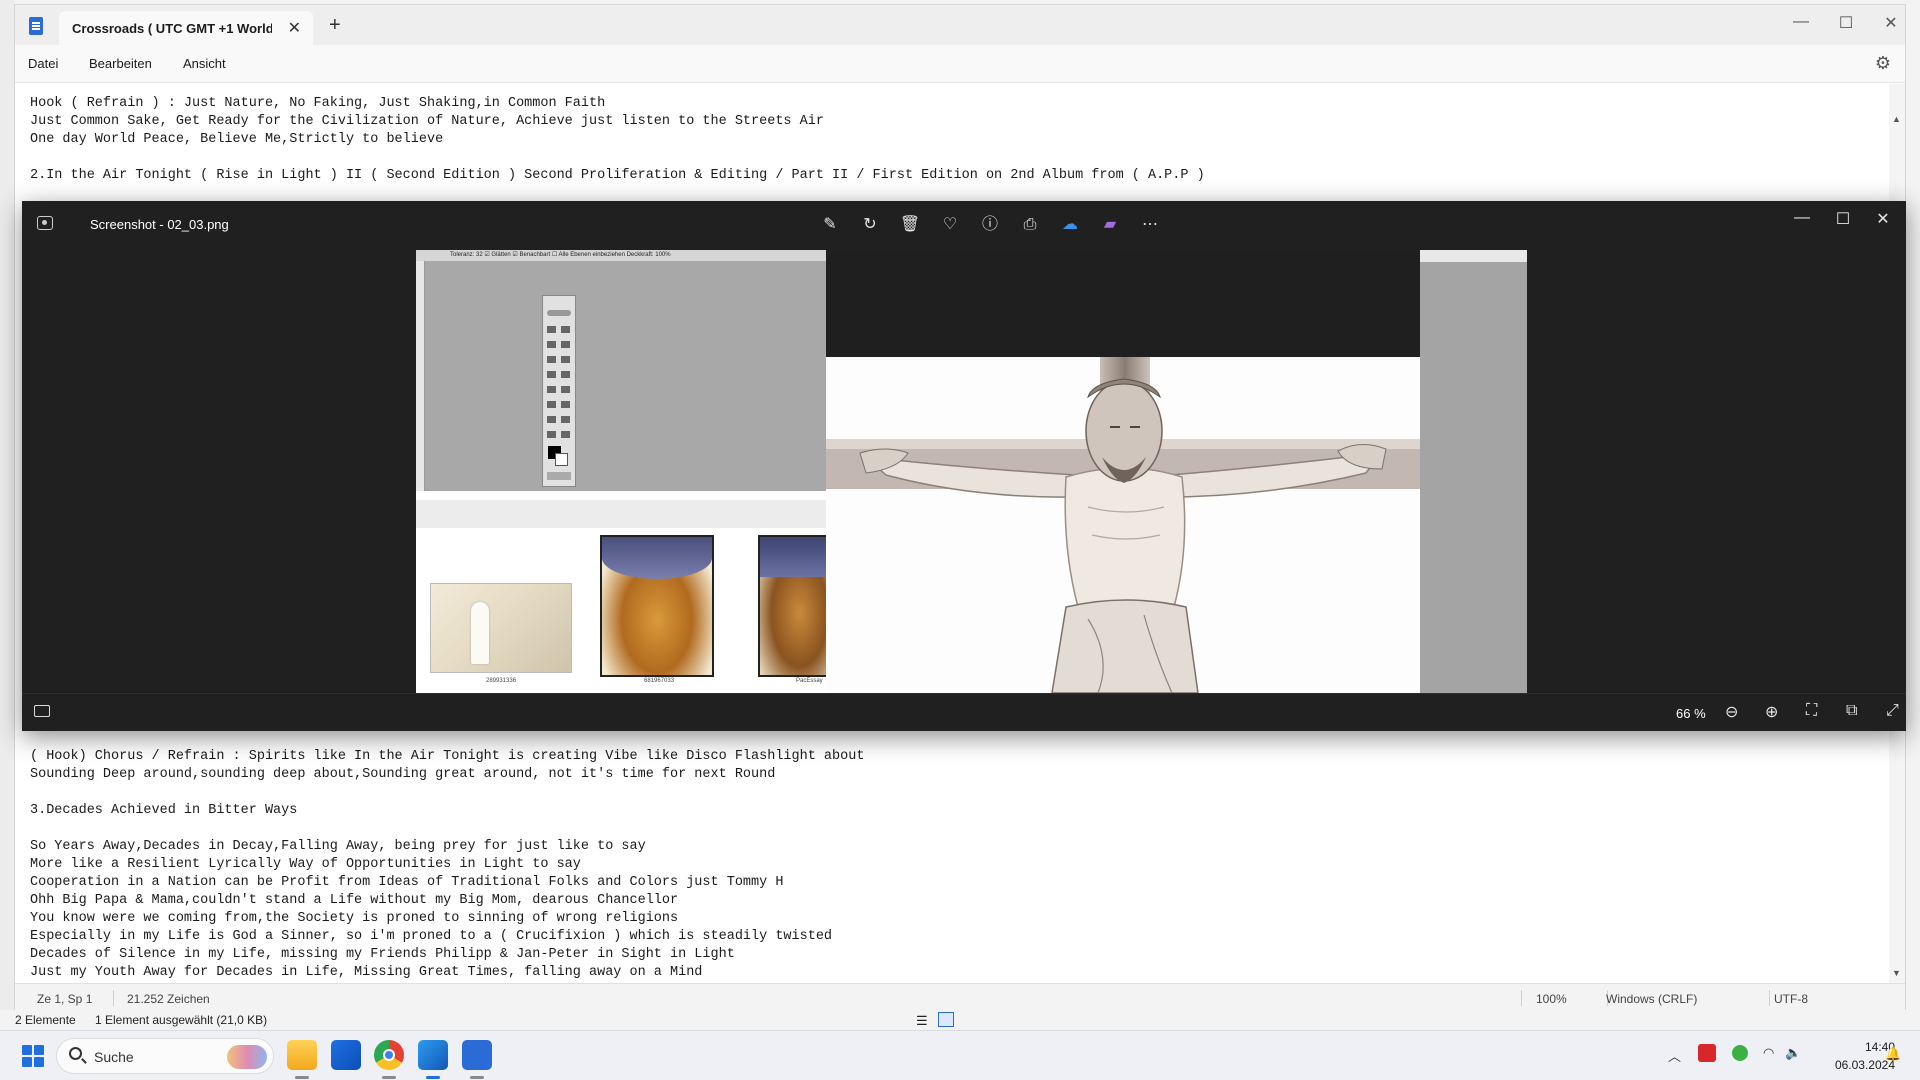 Image resolution: width=1920 pixels, height=1080 pixels. What do you see at coordinates (830, 225) in the screenshot?
I see `edit-image-icon: ✎` at bounding box center [830, 225].